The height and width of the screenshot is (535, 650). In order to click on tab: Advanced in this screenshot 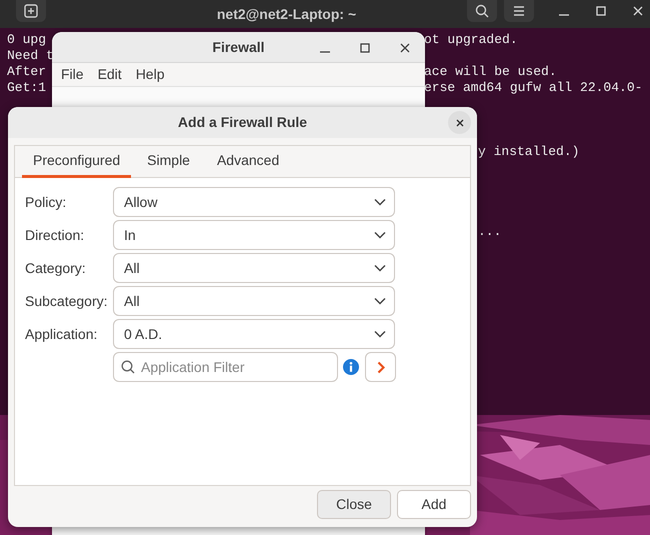, I will do `click(248, 162)`.